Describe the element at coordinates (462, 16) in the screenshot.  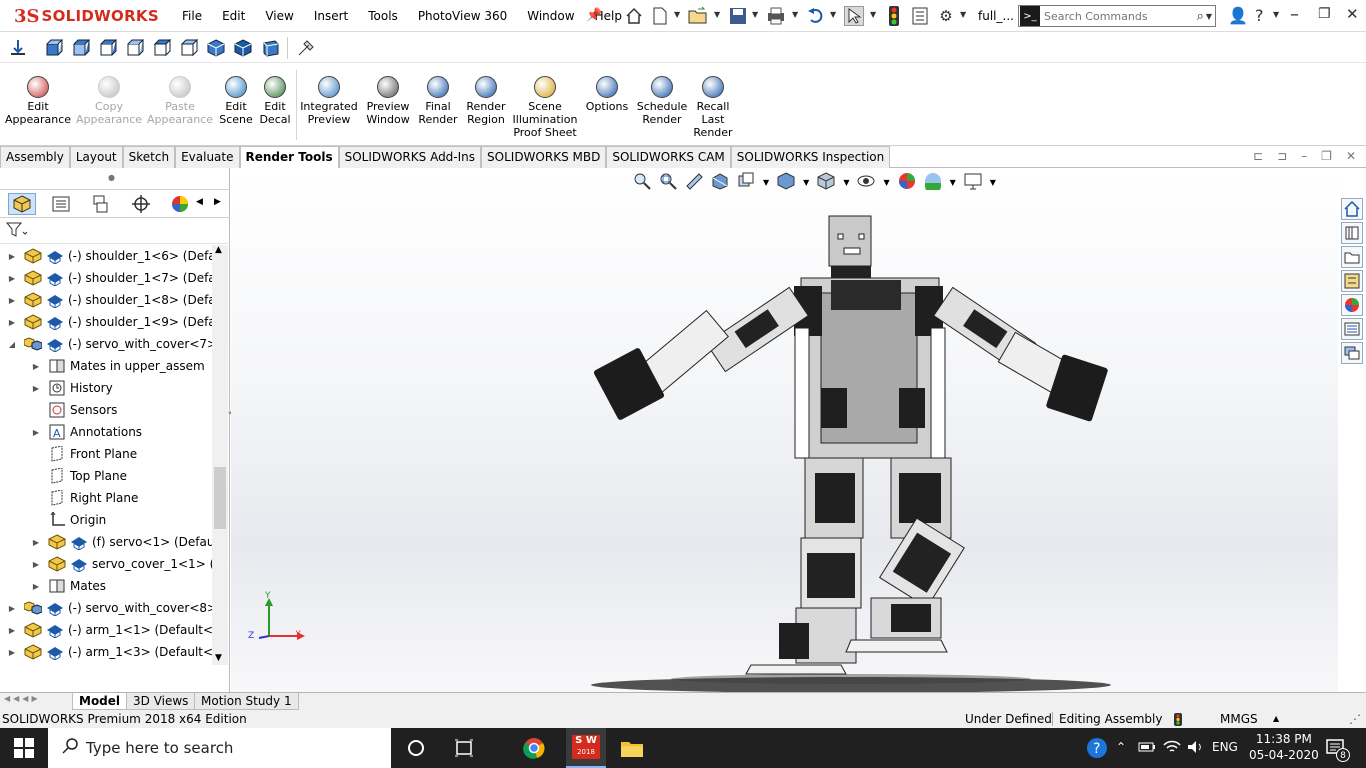
I see `menu-photoview-360: PhotoView 360` at that location.